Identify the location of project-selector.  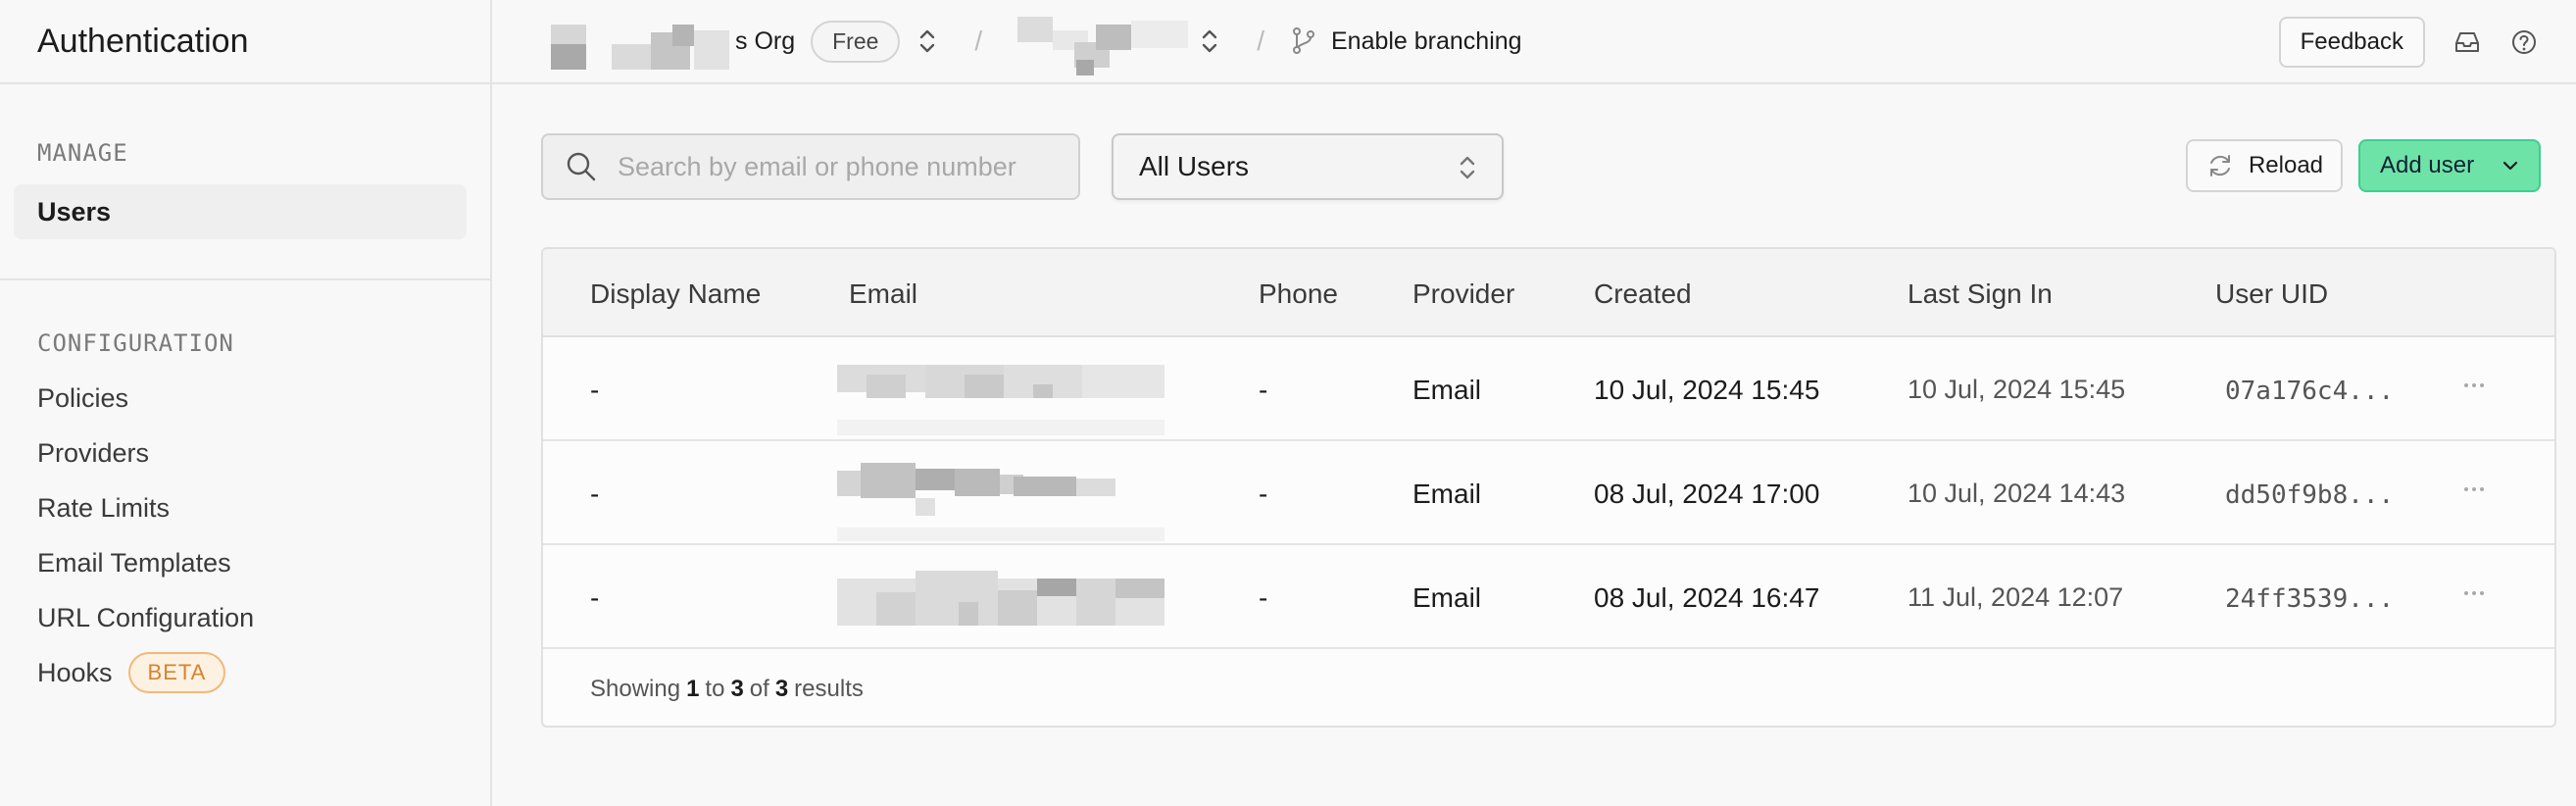
(1119, 43).